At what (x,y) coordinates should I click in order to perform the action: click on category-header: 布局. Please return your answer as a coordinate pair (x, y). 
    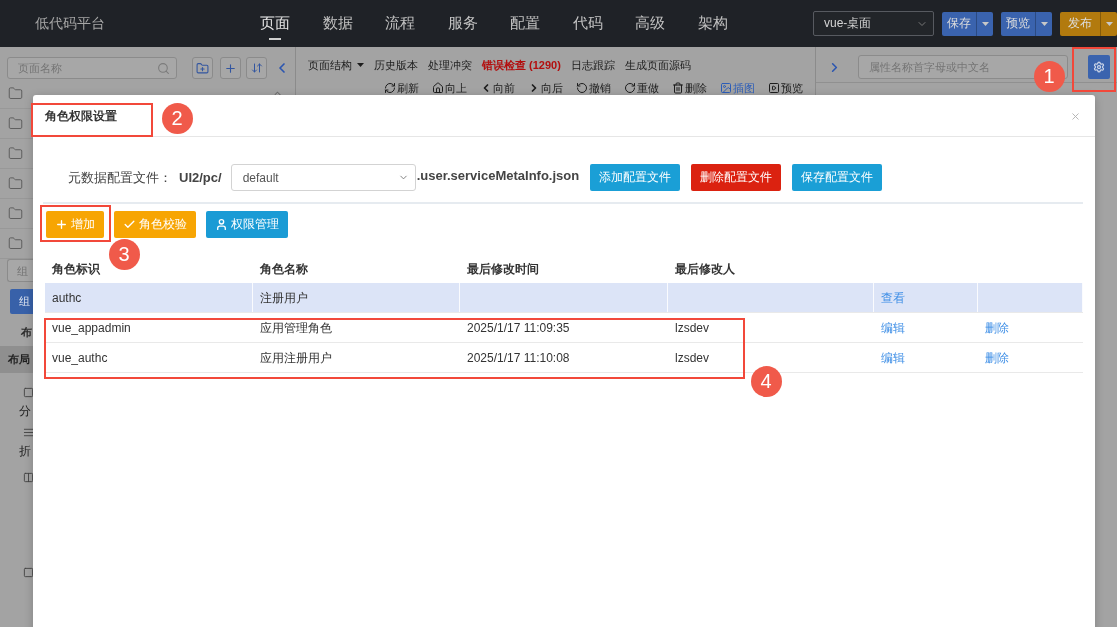
    Looking at the image, I should click on (16, 359).